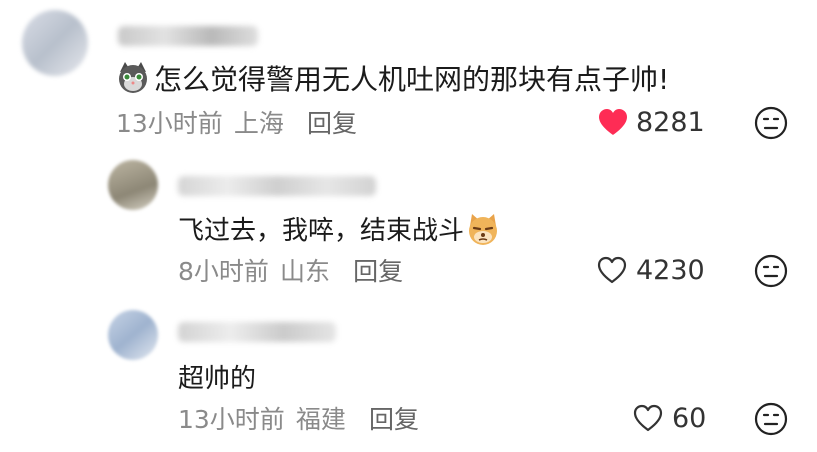  What do you see at coordinates (483, 229) in the screenshot?
I see `dog-emoji-icon` at bounding box center [483, 229].